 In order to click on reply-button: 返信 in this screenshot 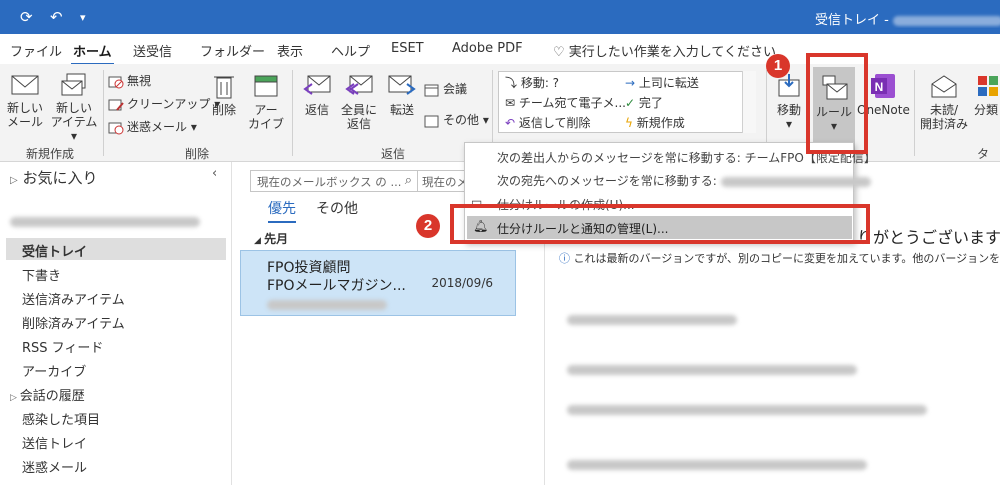, I will do `click(317, 94)`.